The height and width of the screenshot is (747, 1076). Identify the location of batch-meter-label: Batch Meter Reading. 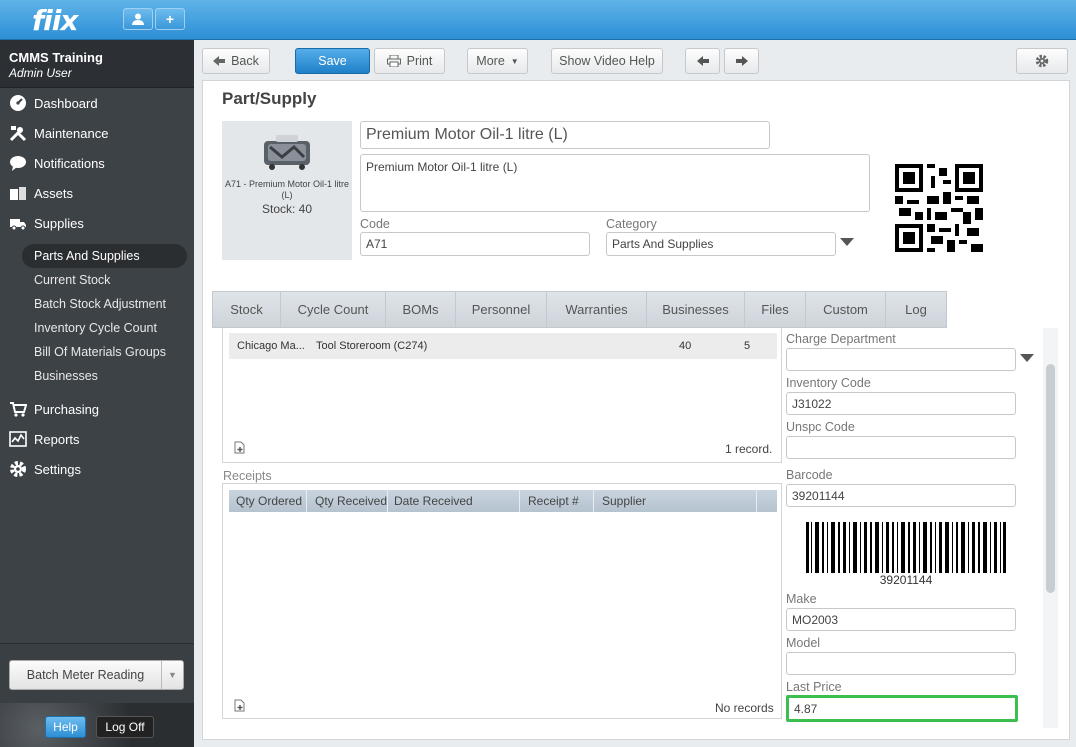
(85, 675).